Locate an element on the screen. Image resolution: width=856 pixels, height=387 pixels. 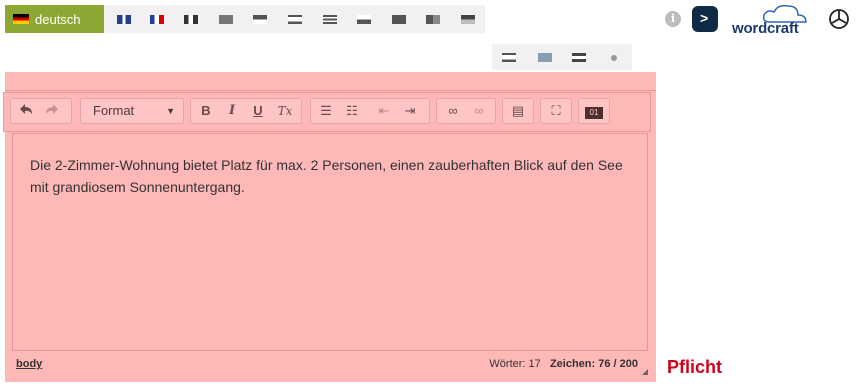
outdent-icon: ⇤ is located at coordinates (384, 111).